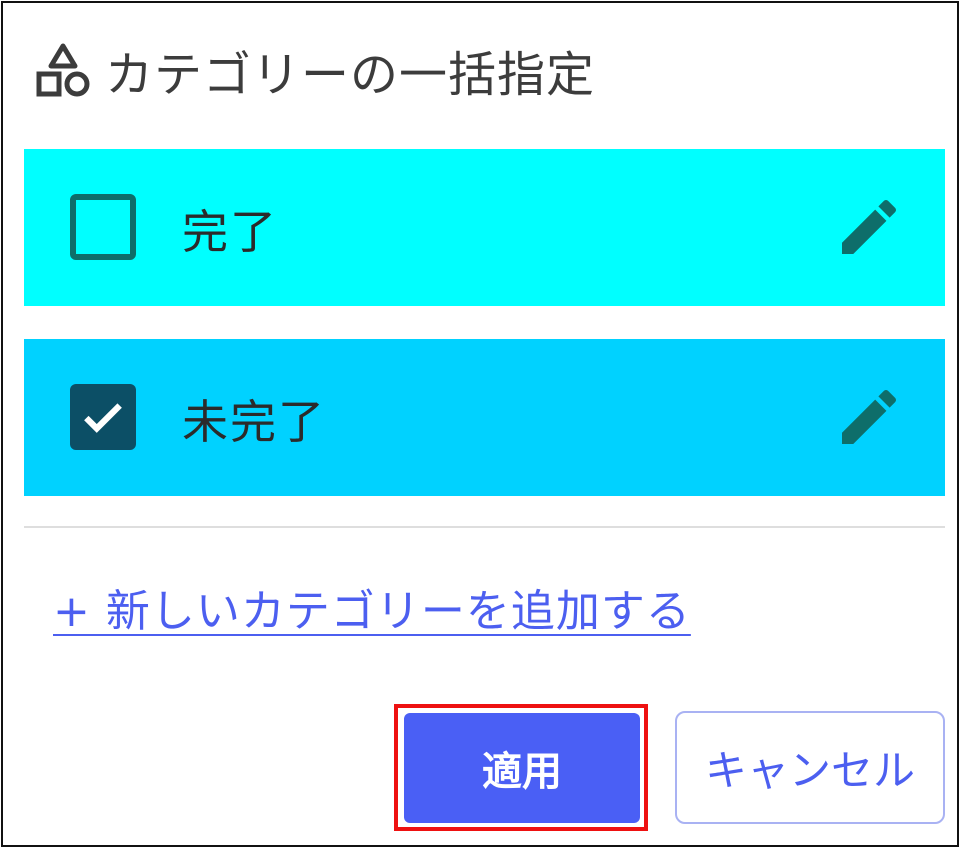  I want to click on cancel-button: キャンセル, so click(810, 767).